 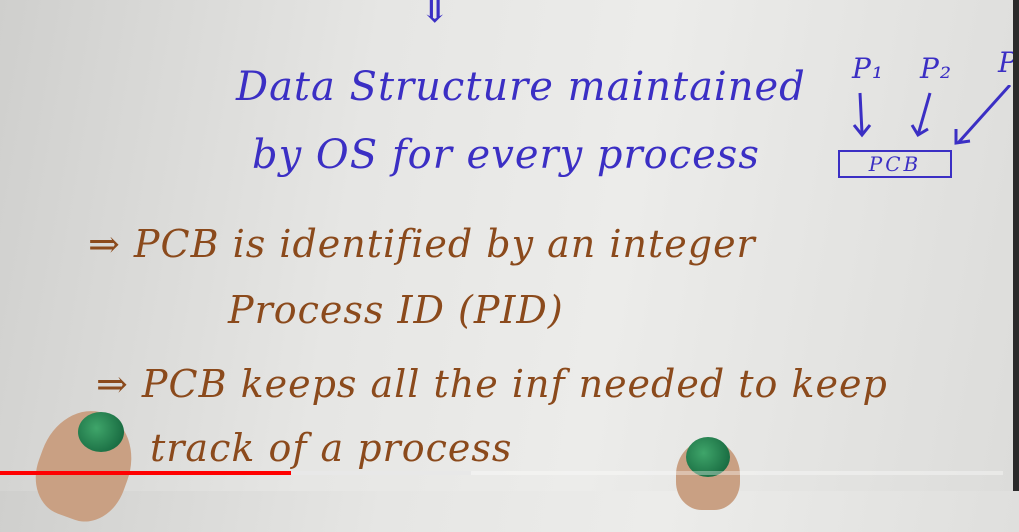 What do you see at coordinates (521, 87) in the screenshot?
I see `heading-line-1: Data Structure maintained` at bounding box center [521, 87].